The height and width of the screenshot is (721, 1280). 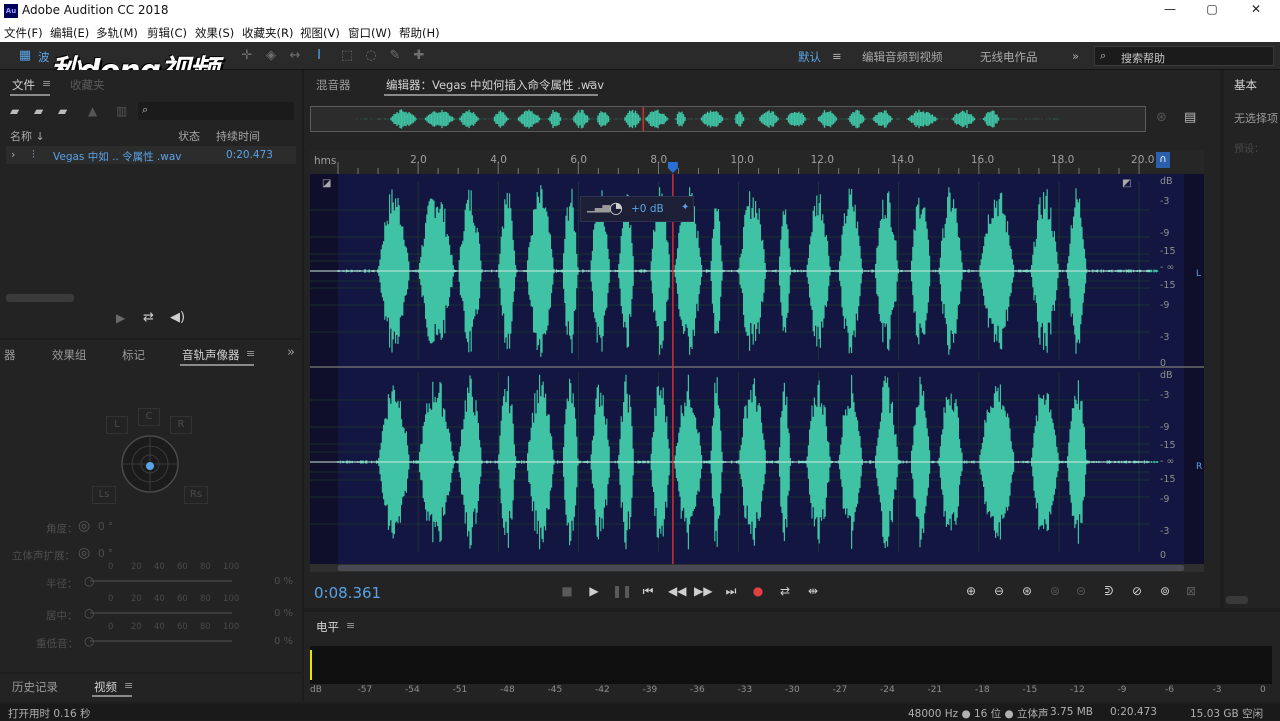 What do you see at coordinates (46, 83) in the screenshot?
I see `files-menu-icon: ≡` at bounding box center [46, 83].